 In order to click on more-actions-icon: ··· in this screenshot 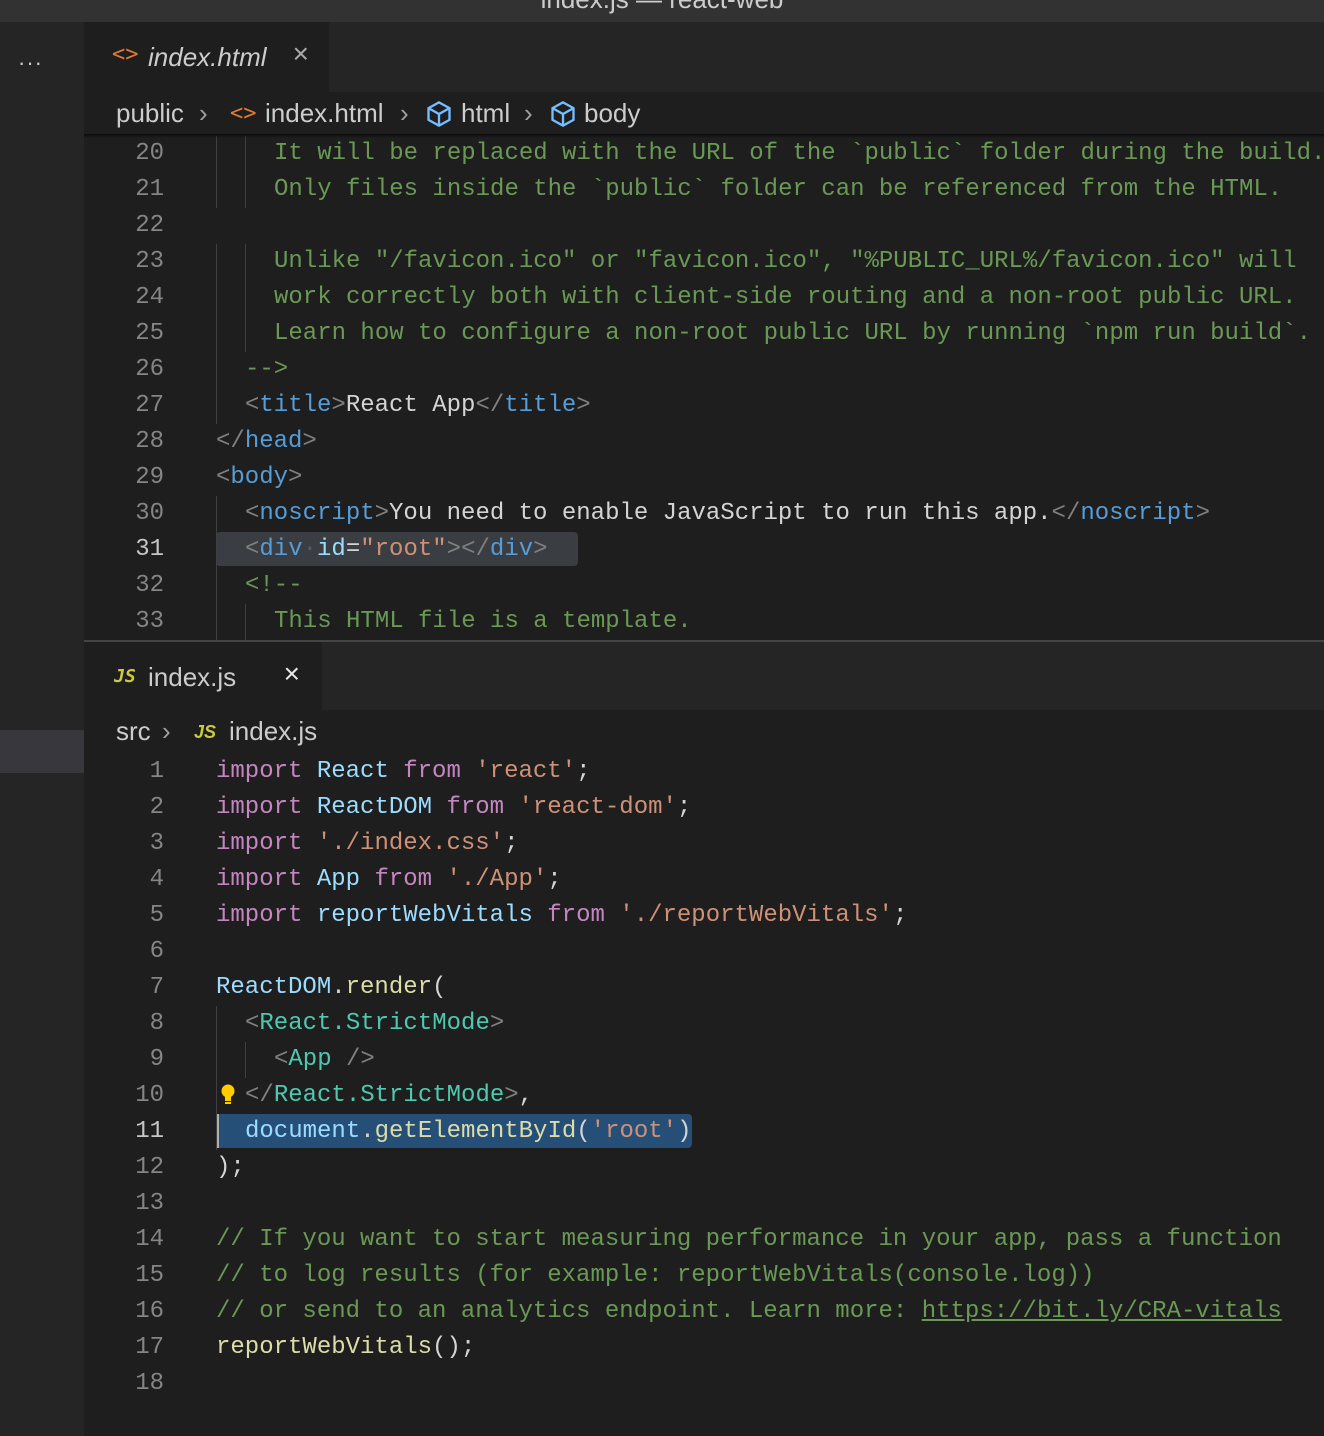, I will do `click(30, 63)`.